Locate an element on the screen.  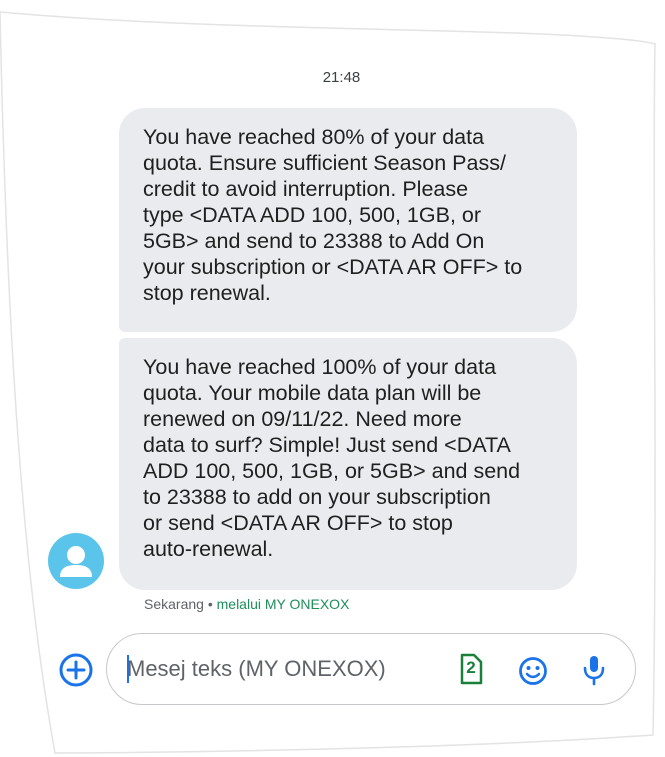
add-attachment-button is located at coordinates (76, 670).